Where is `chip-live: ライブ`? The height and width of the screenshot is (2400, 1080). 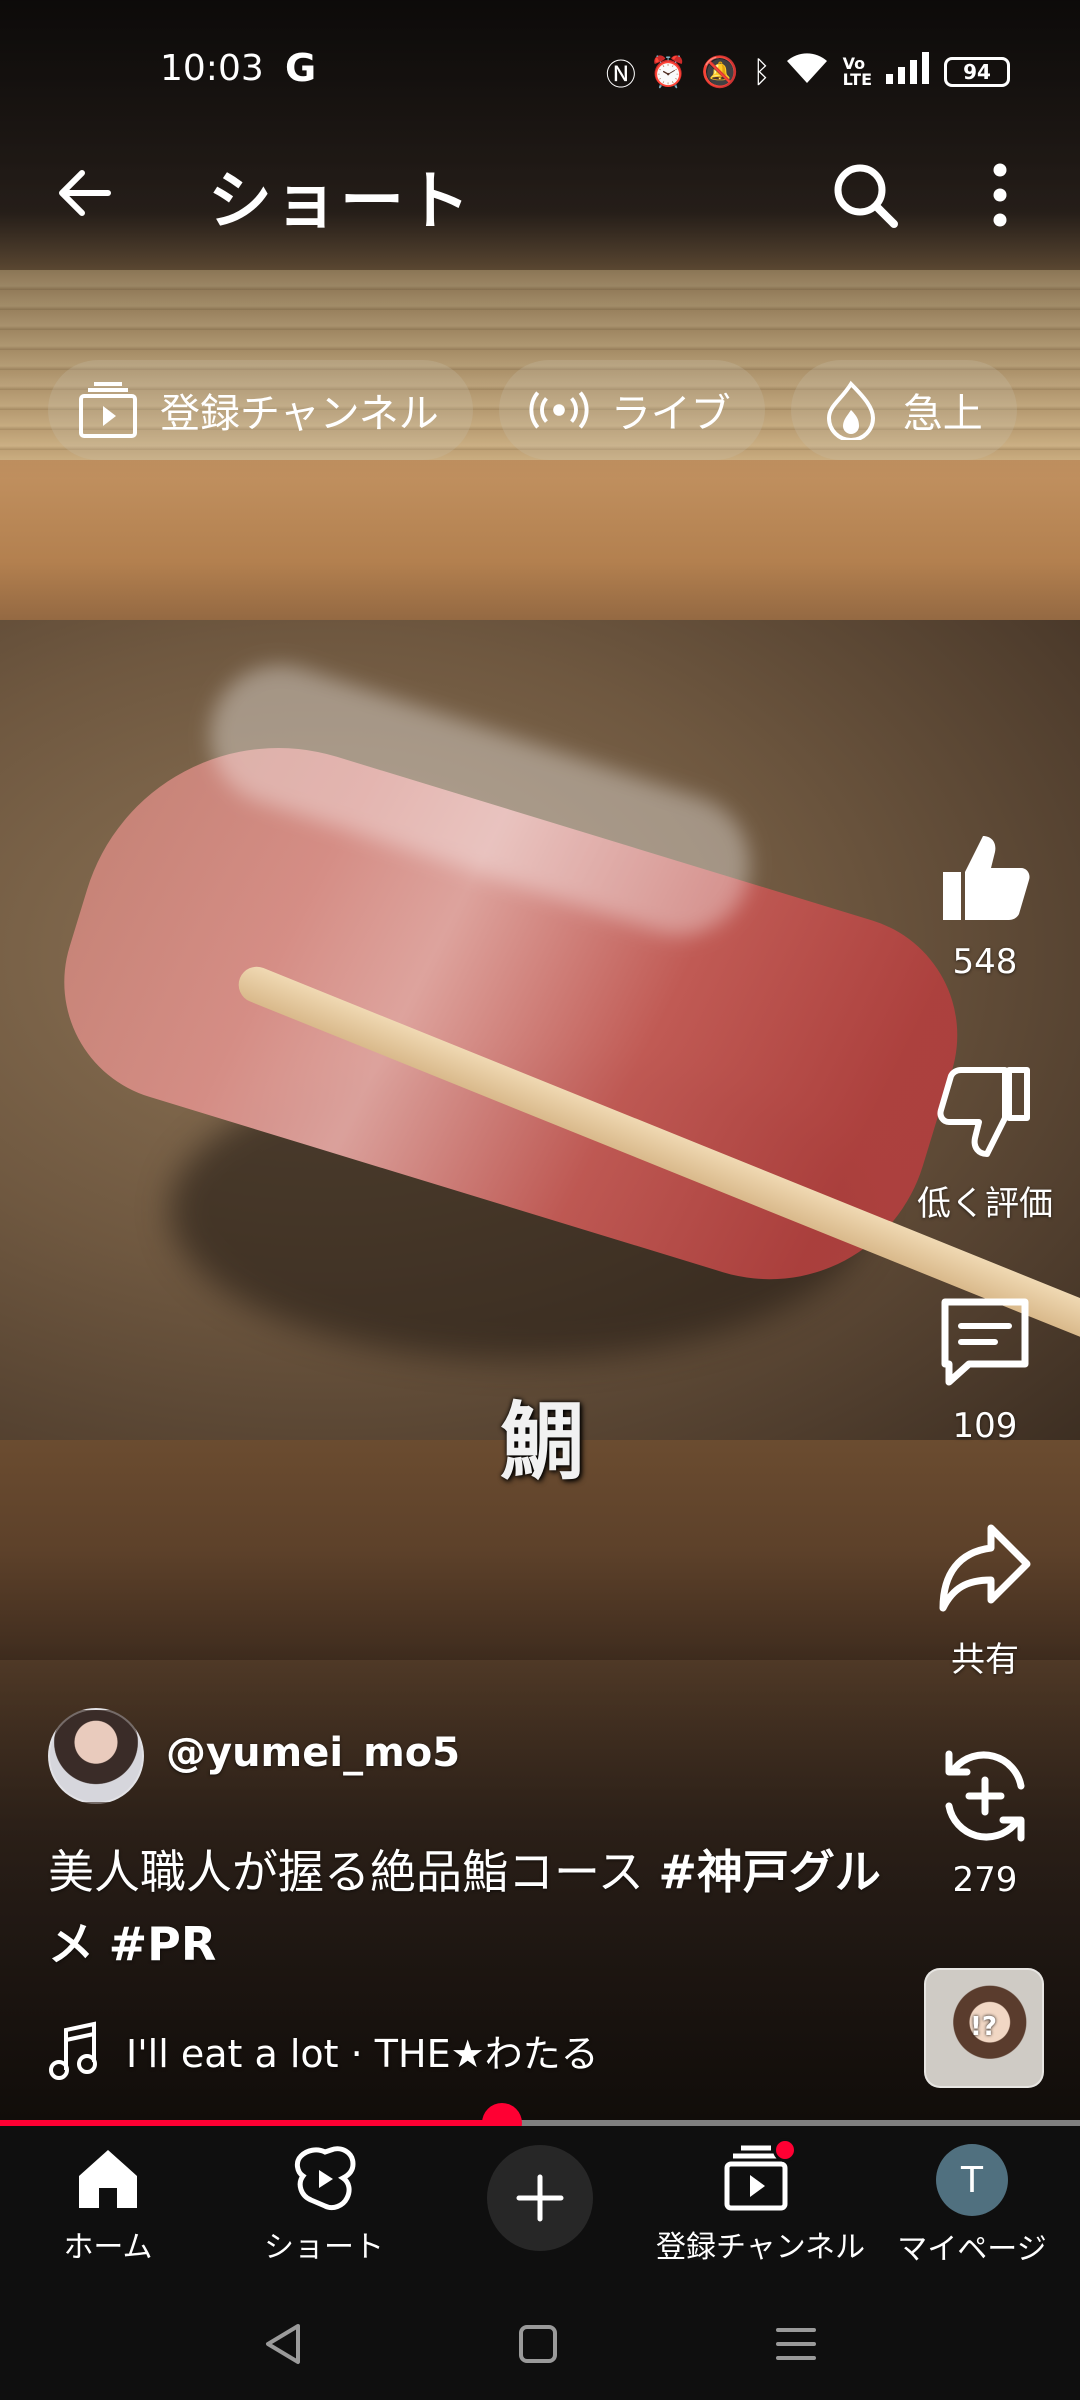
chip-live: ライブ is located at coordinates (631, 410).